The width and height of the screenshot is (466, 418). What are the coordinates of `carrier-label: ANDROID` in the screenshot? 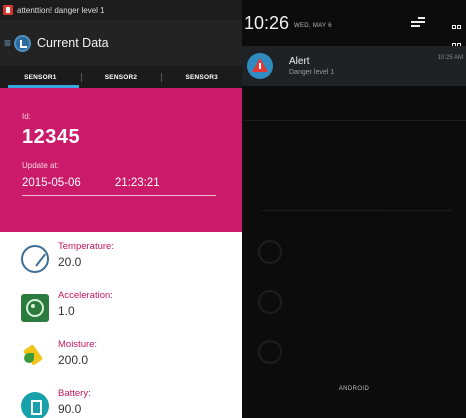 It's located at (354, 389).